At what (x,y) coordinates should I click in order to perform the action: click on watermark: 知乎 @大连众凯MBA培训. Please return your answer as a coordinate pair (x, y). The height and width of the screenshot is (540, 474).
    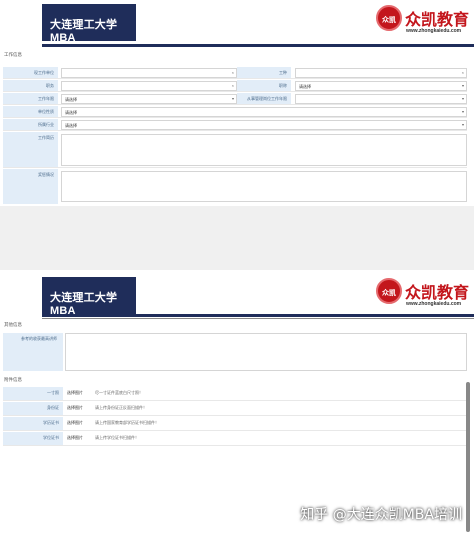
    Looking at the image, I should click on (381, 515).